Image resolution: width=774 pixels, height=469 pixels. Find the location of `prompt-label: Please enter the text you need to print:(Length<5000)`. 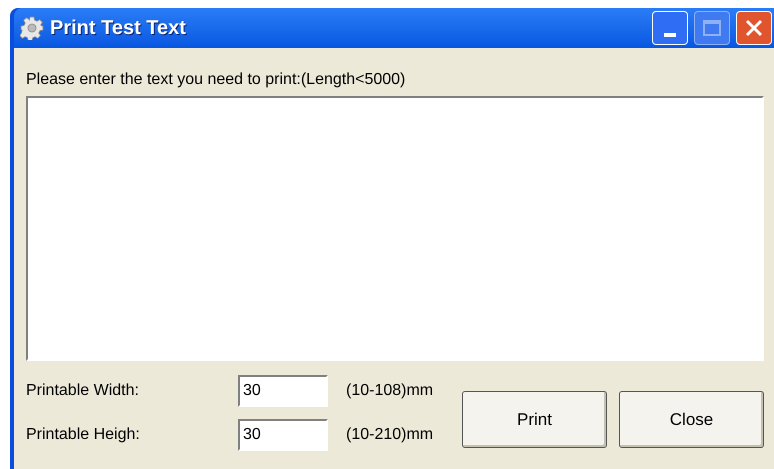

prompt-label: Please enter the text you need to print:(Length<5000) is located at coordinates (216, 80).